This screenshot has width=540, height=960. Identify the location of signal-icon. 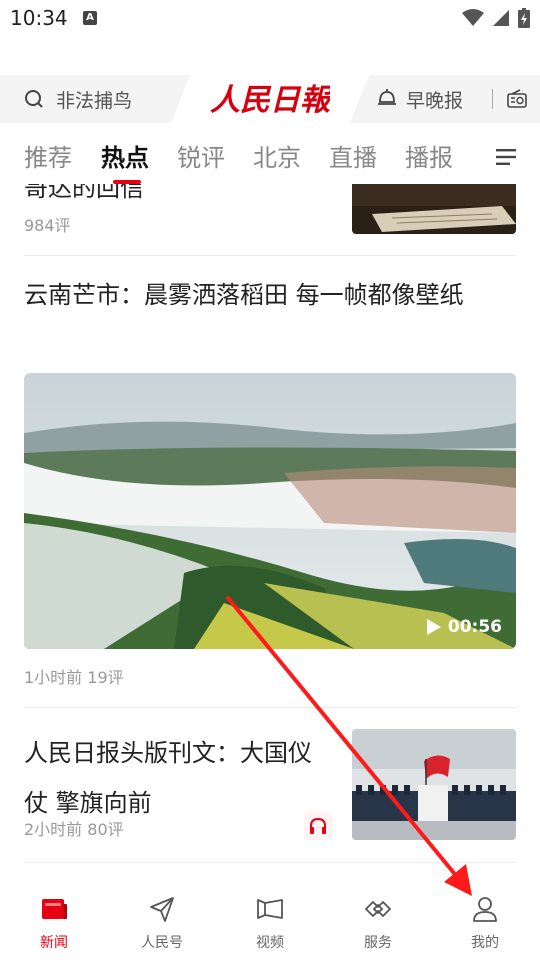
(501, 18).